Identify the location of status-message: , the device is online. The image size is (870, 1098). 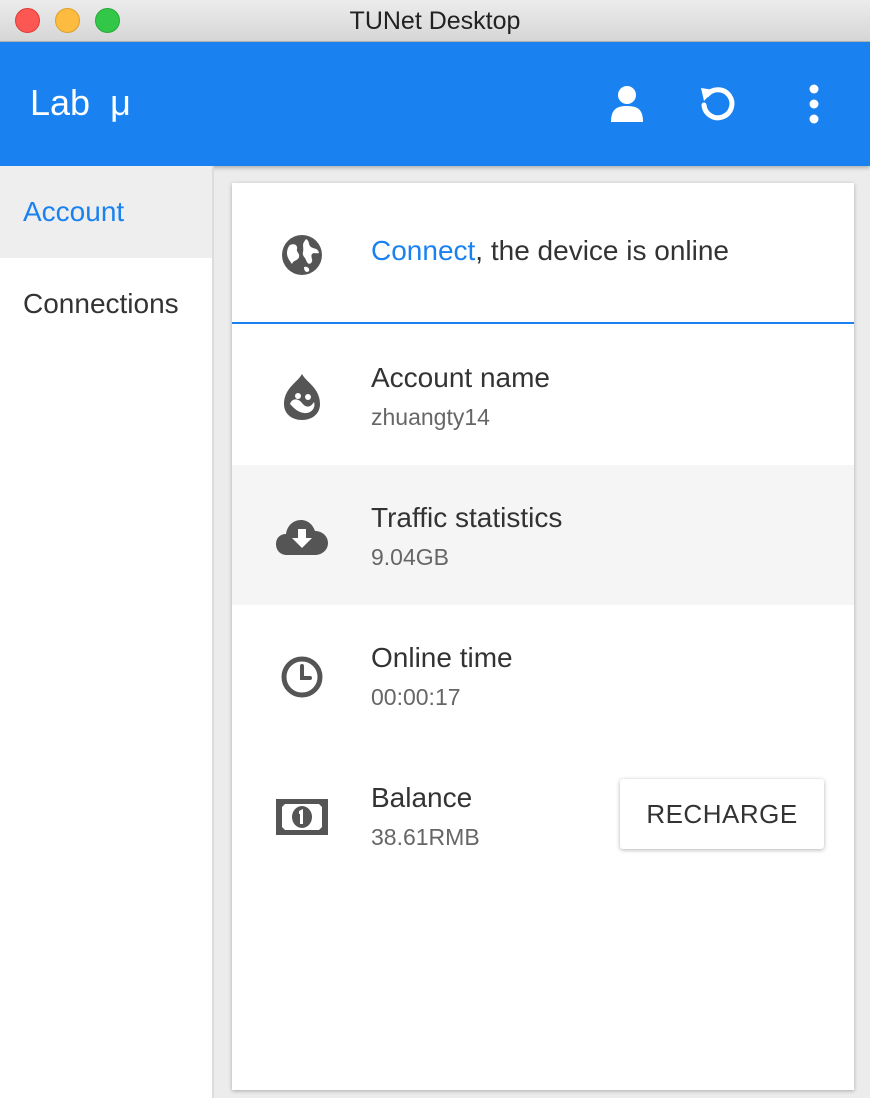
(602, 250).